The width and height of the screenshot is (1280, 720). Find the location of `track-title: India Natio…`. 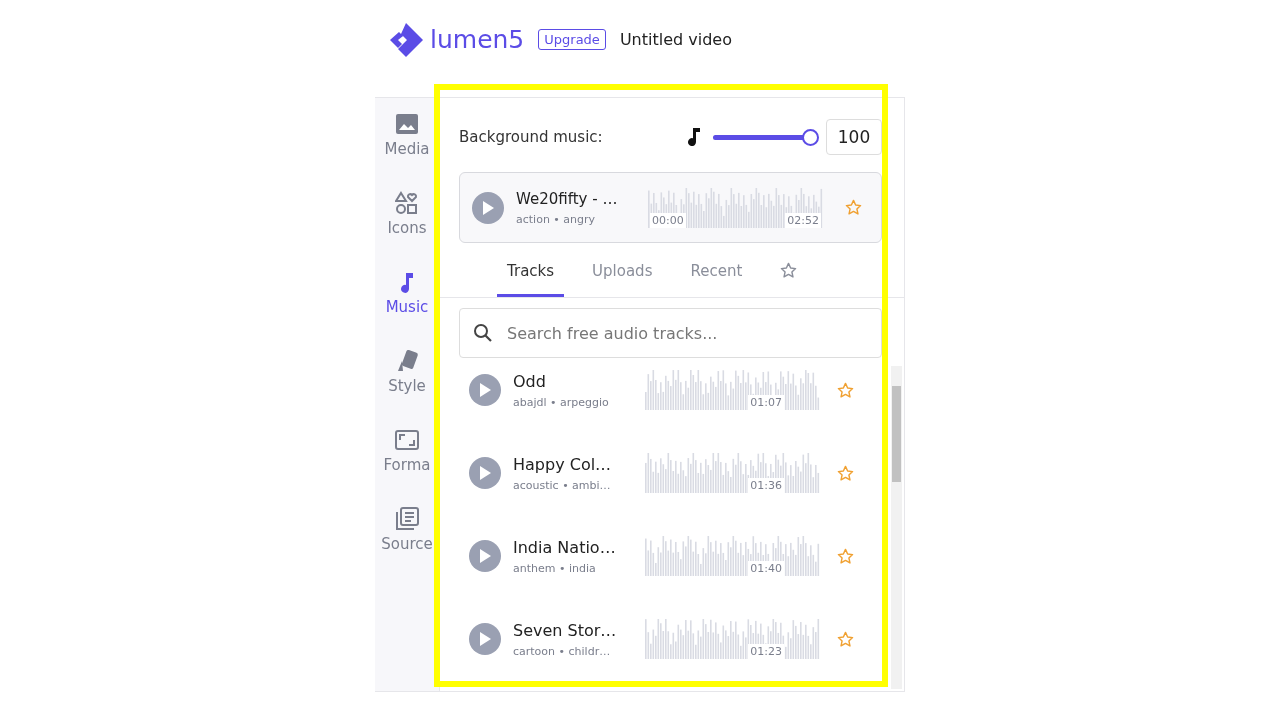

track-title: India Natio… is located at coordinates (565, 547).